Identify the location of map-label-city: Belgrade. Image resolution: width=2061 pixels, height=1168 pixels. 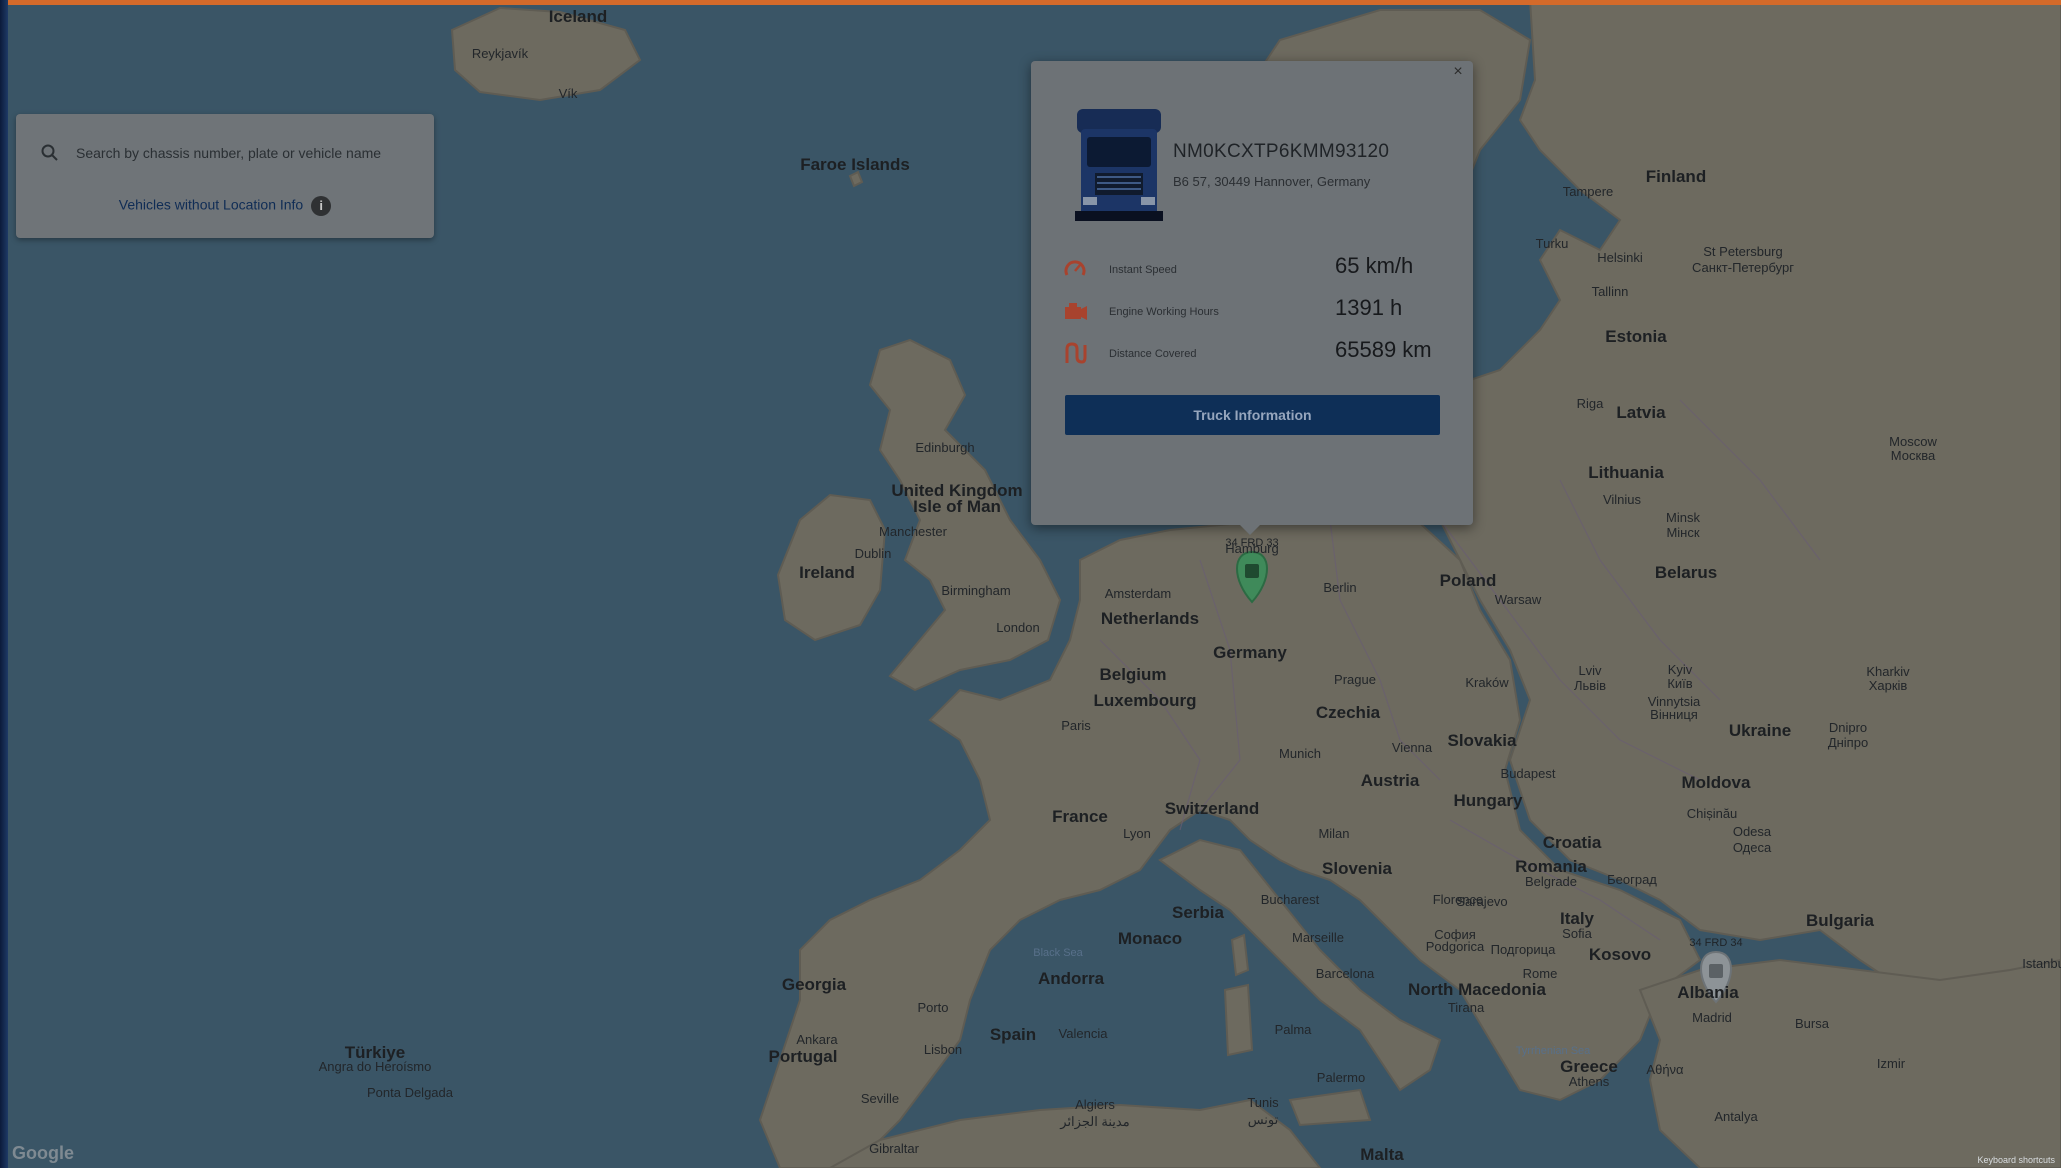
(1551, 881).